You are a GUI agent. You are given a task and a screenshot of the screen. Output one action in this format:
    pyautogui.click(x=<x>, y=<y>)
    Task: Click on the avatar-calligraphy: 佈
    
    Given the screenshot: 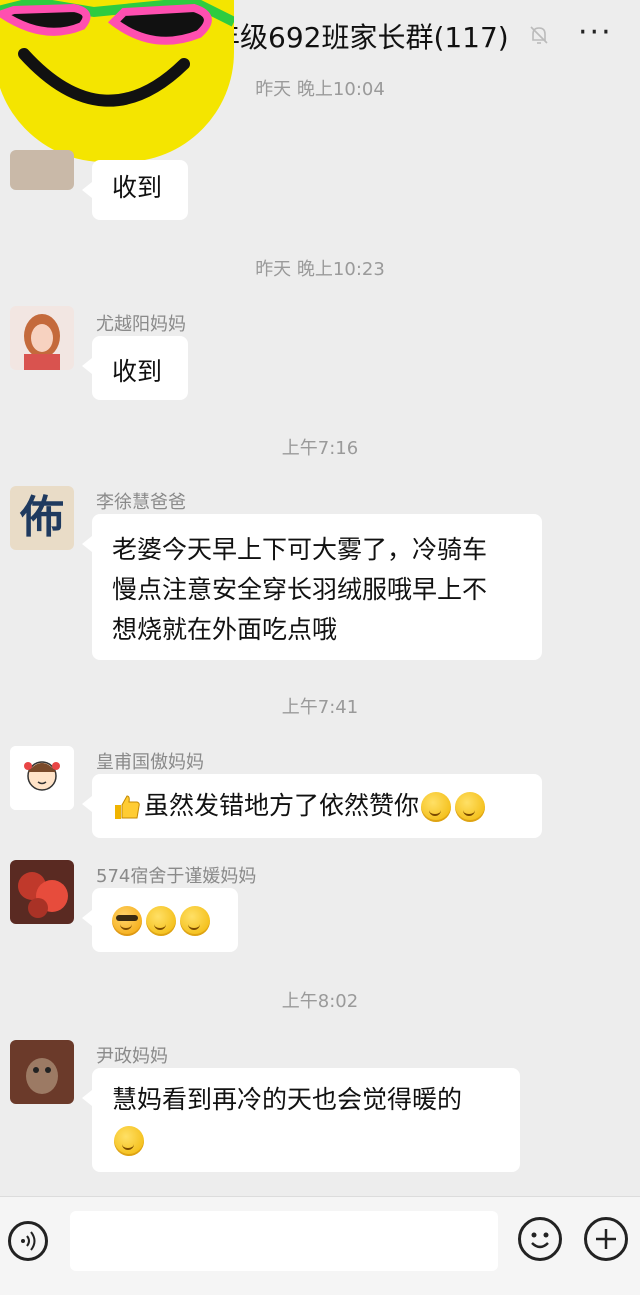 What is the action you would take?
    pyautogui.click(x=42, y=517)
    